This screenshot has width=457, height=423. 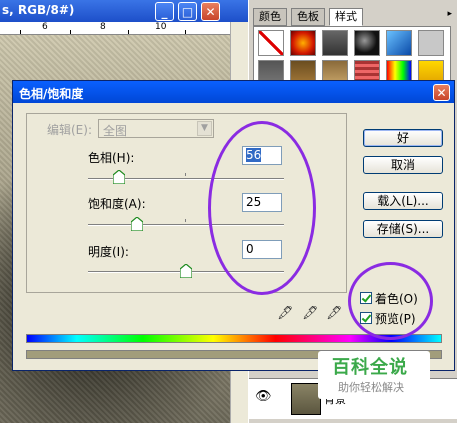 I want to click on horizontal-ruler: 6 8 10, so click(x=115, y=28).